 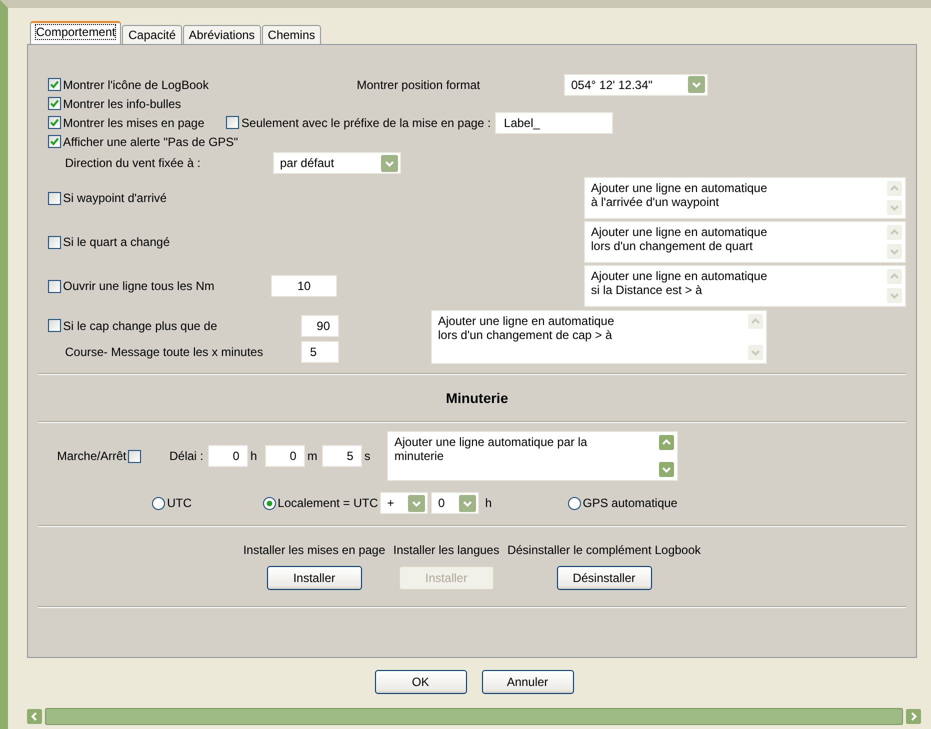 I want to click on position-format-label: Montrer position format, so click(x=418, y=85).